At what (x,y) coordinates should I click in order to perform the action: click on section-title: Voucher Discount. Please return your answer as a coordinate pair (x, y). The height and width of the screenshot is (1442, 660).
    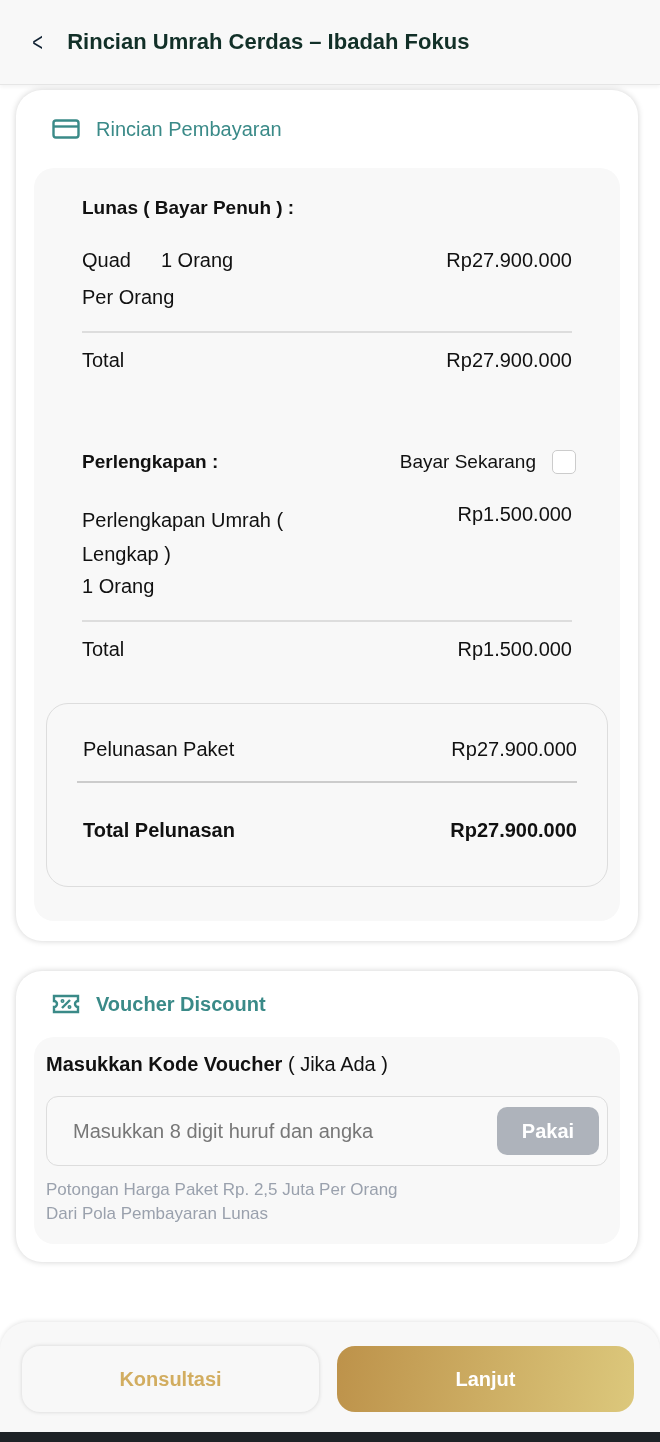
    Looking at the image, I should click on (181, 1004).